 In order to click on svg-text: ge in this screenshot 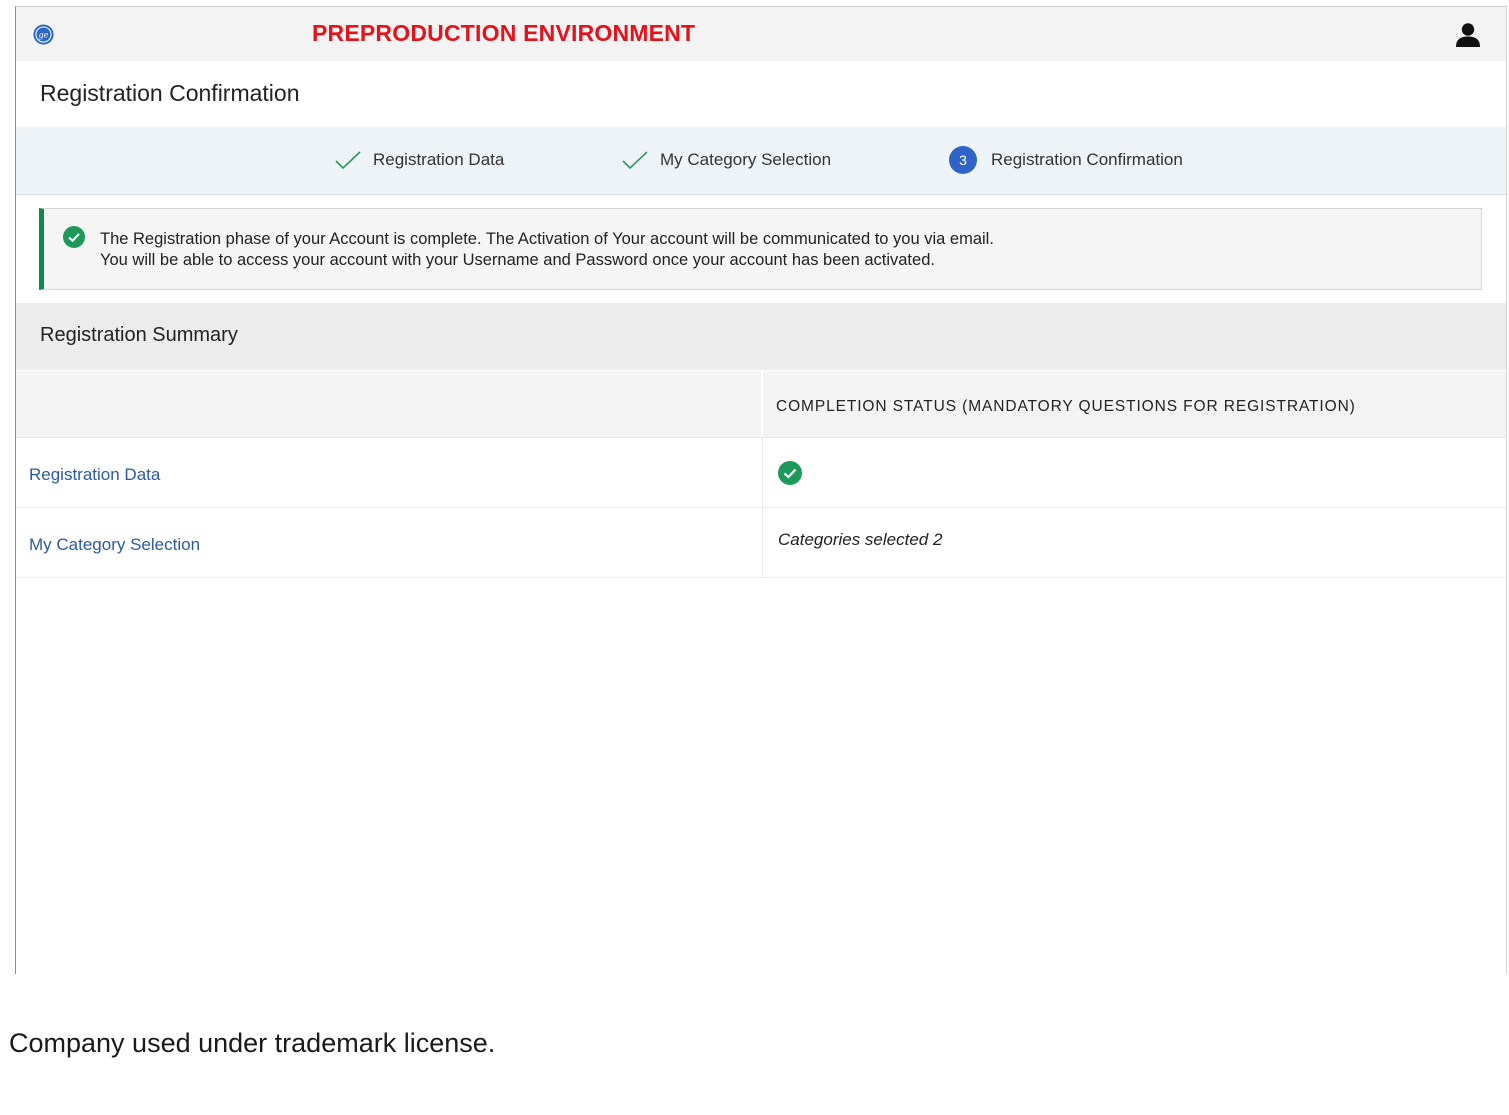, I will do `click(44, 35)`.